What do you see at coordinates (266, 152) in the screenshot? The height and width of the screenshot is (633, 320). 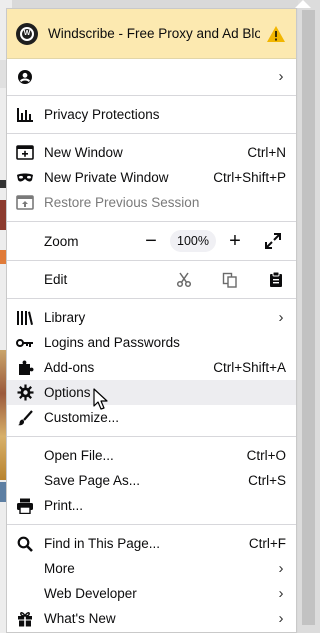 I see `new-window-shortcut: Ctrl+N` at bounding box center [266, 152].